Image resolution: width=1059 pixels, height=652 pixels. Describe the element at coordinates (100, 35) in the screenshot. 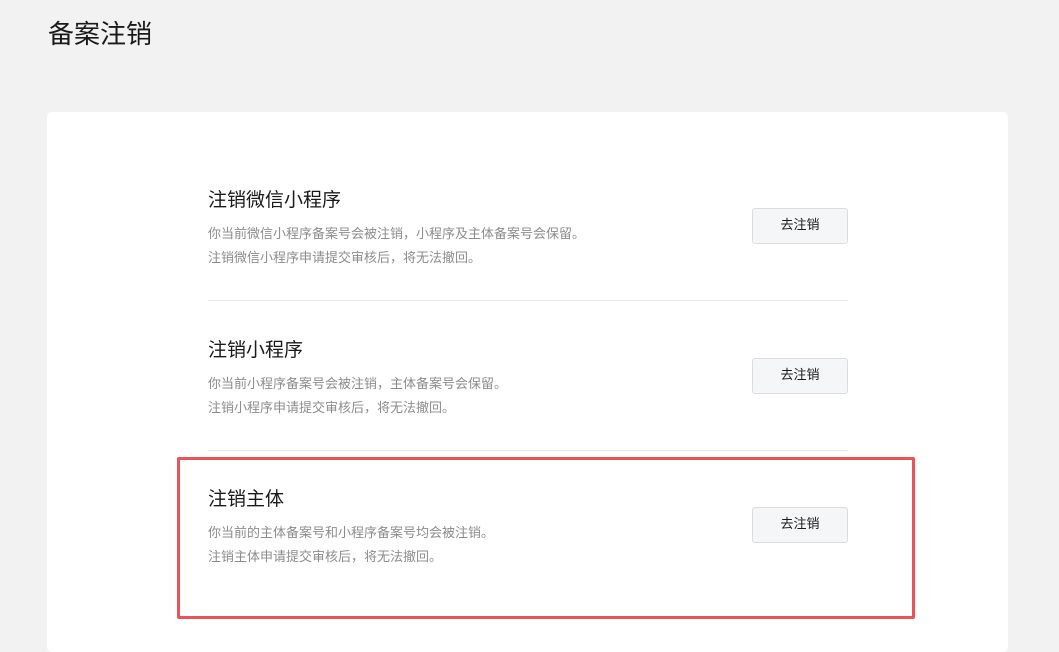

I see `page-title: 备案注销` at that location.